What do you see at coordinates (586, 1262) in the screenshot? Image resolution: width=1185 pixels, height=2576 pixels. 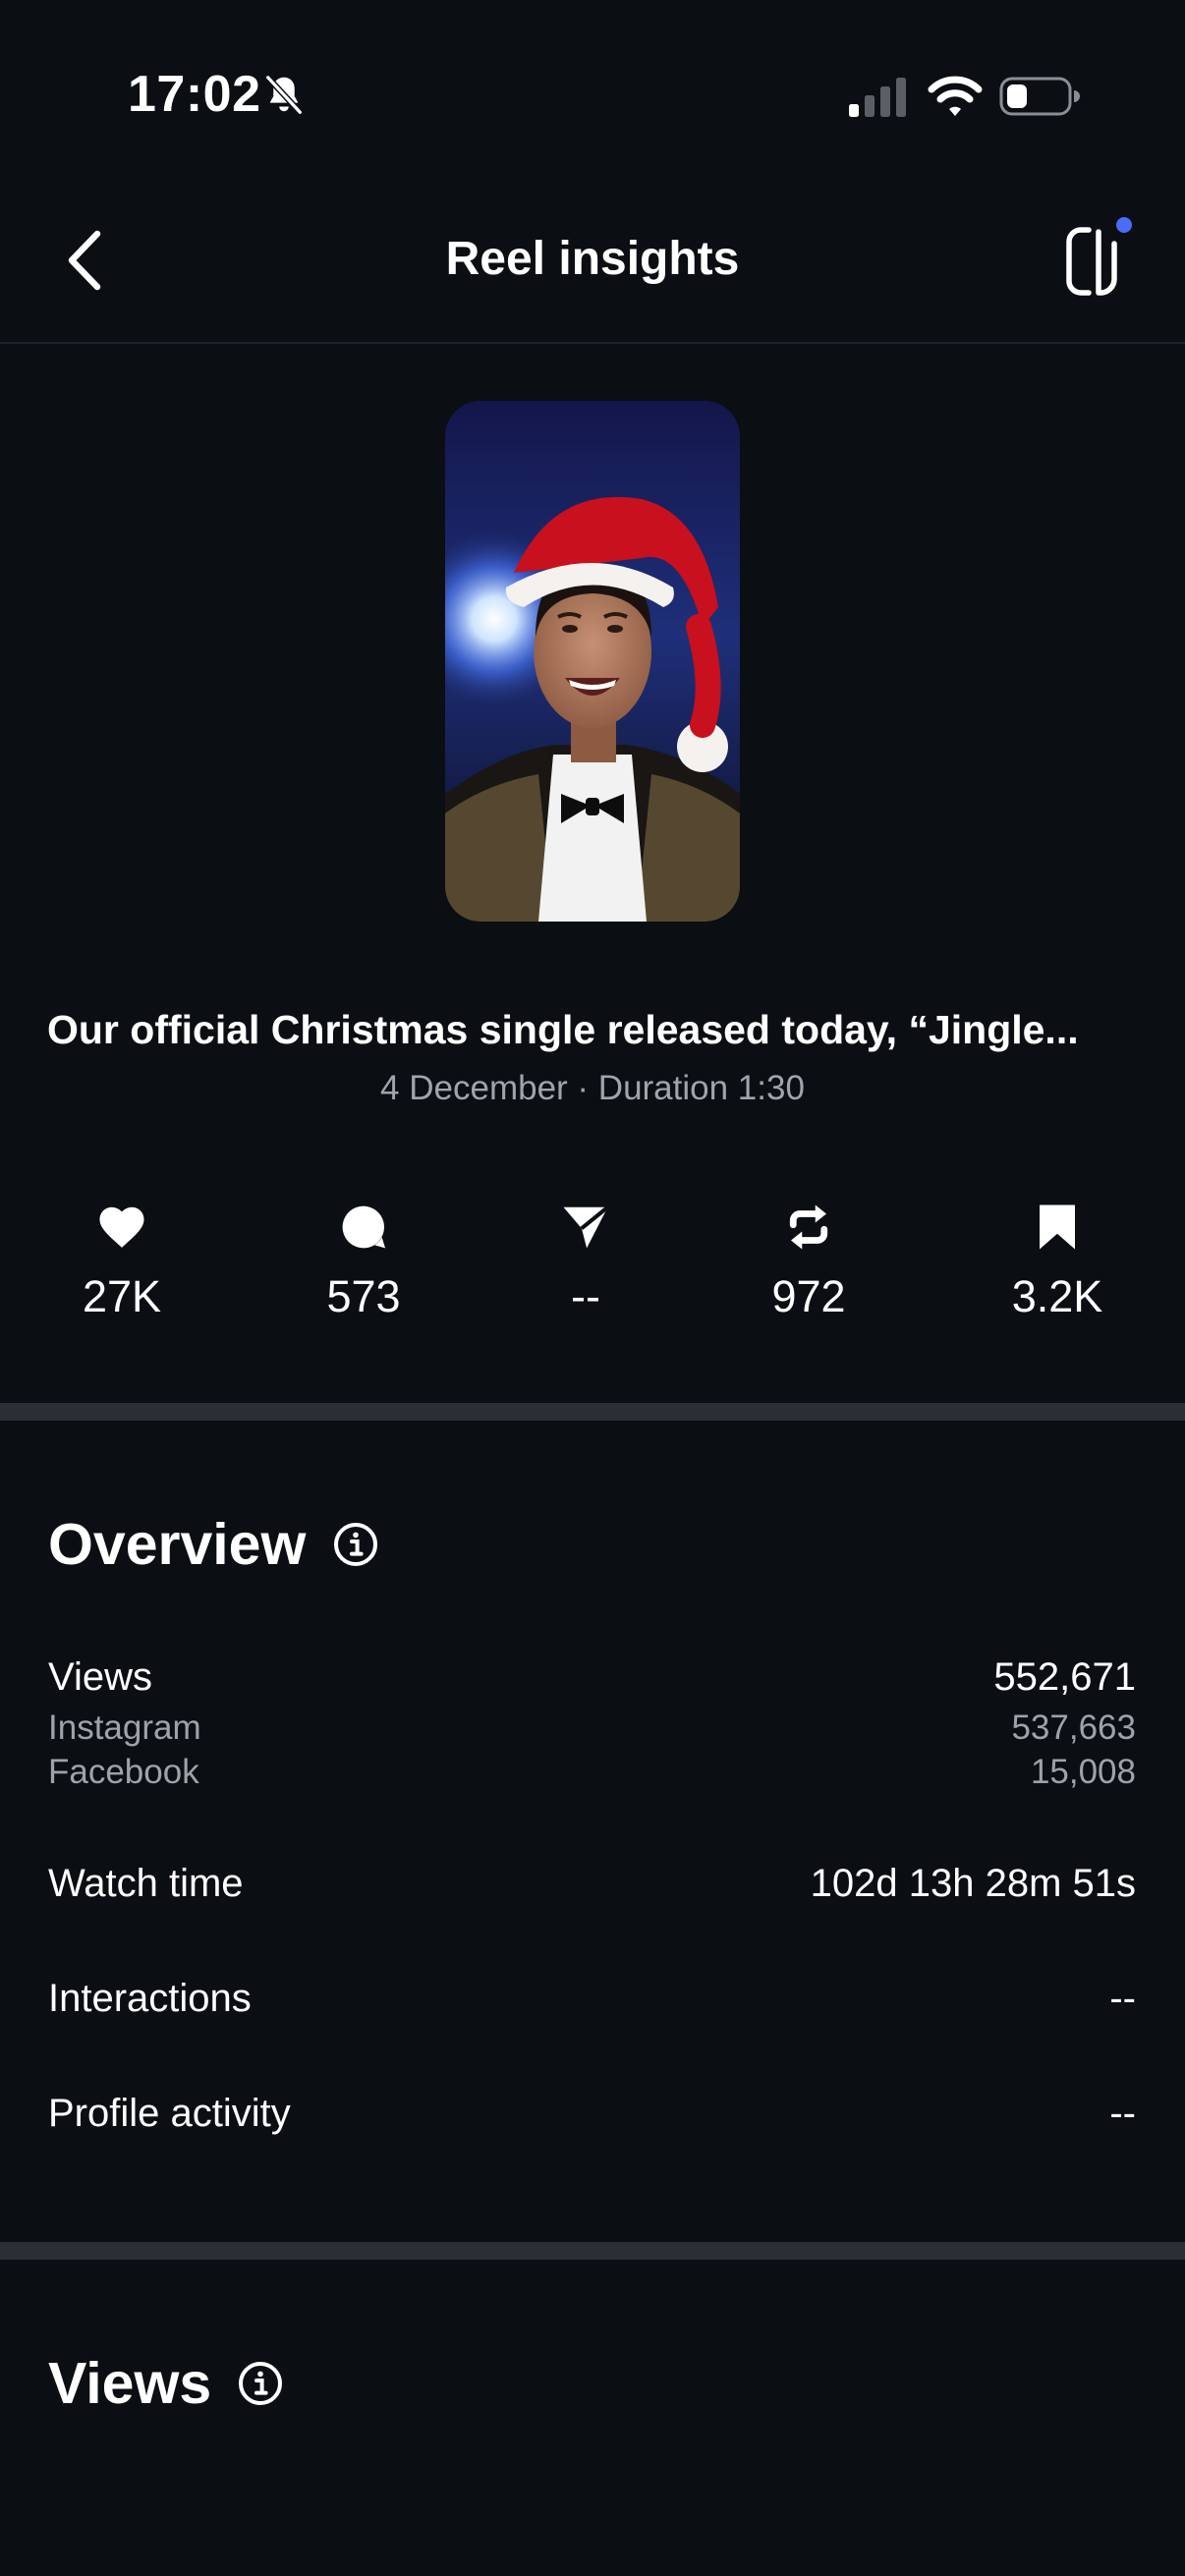 I see `shares-stat: --` at bounding box center [586, 1262].